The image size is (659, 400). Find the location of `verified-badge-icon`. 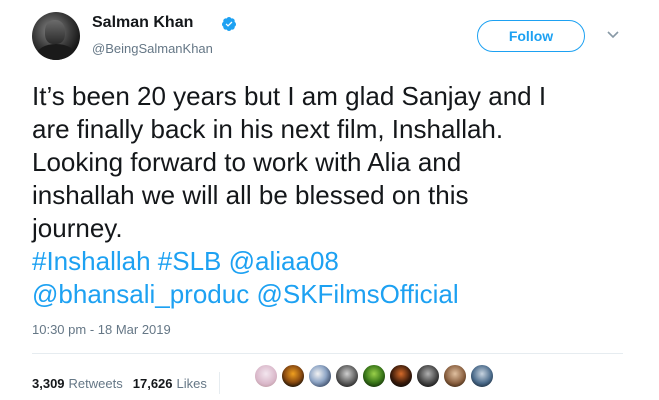

verified-badge-icon is located at coordinates (228, 24).